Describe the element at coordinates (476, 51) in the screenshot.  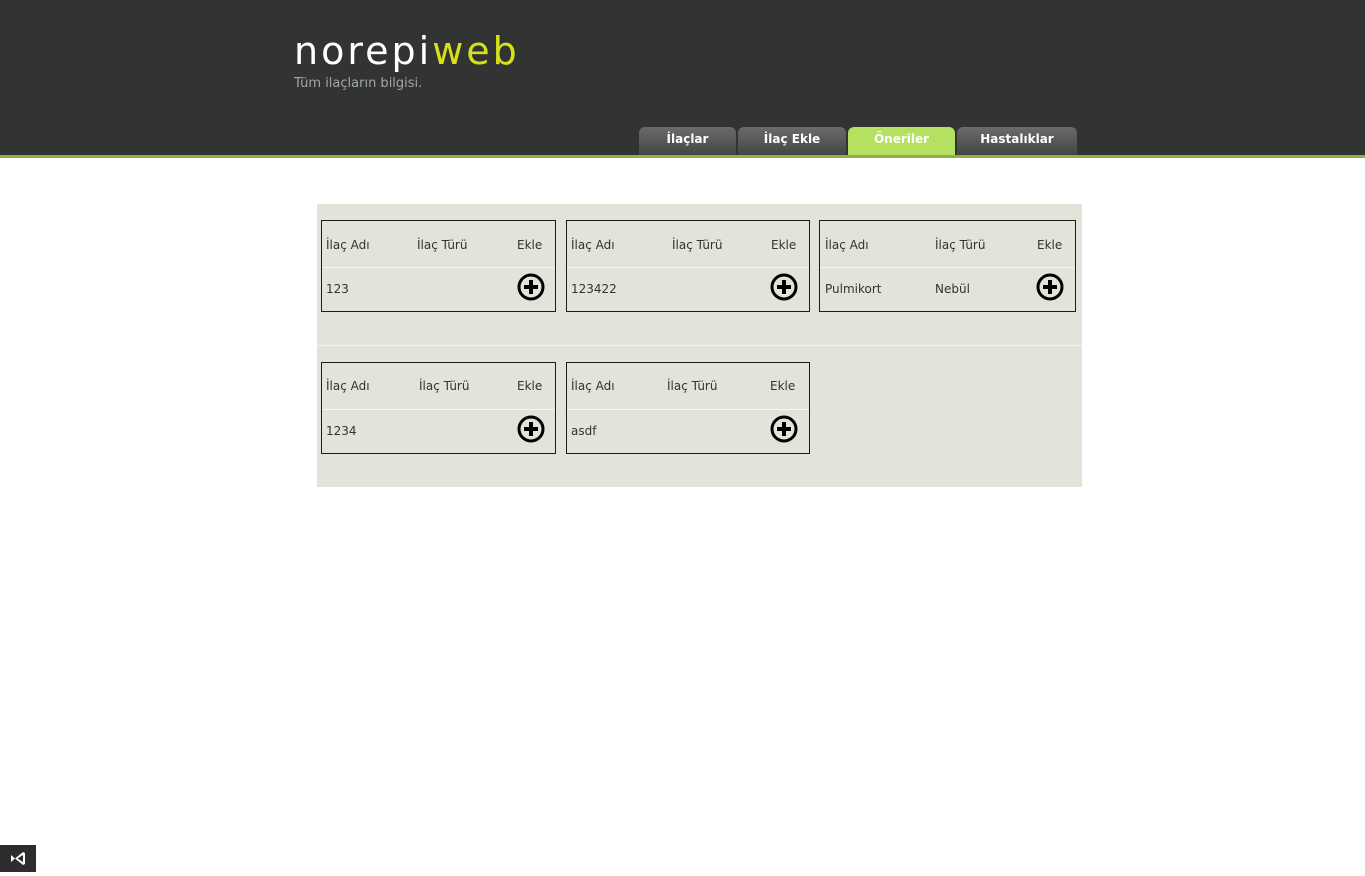
I see `logo-text-accent: web` at that location.